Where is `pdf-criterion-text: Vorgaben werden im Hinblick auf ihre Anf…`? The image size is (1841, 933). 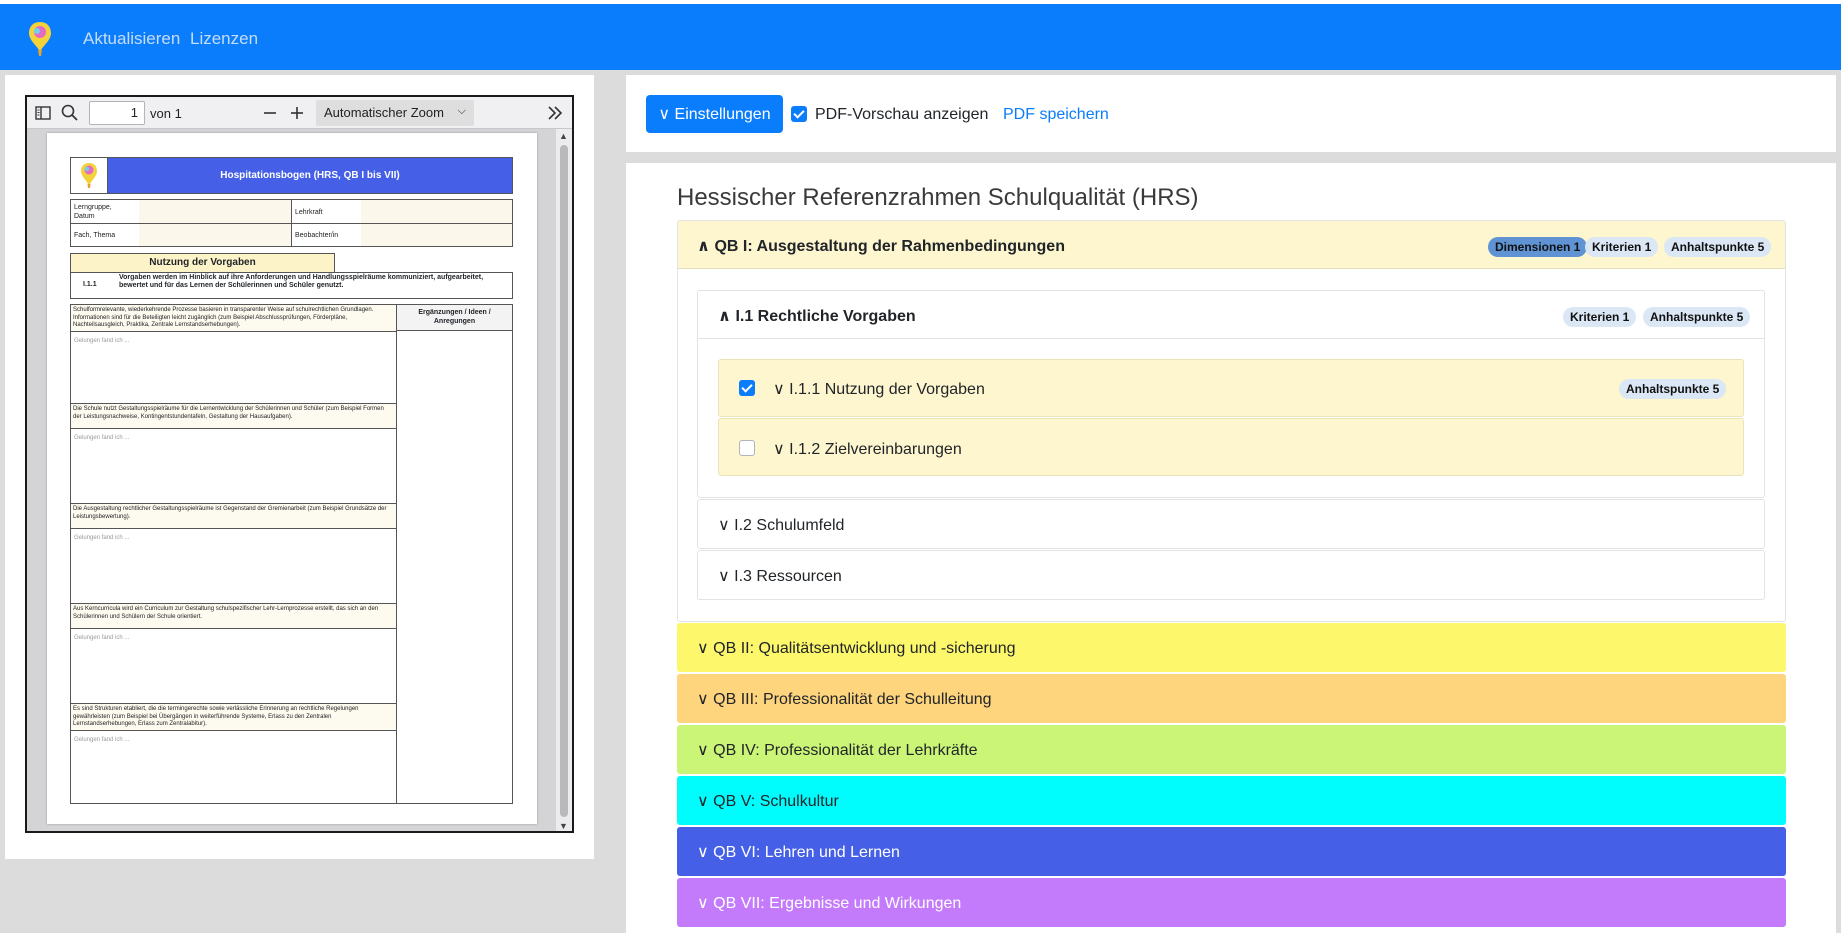 pdf-criterion-text: Vorgaben werden im Hinblick auf ihre Anf… is located at coordinates (301, 281).